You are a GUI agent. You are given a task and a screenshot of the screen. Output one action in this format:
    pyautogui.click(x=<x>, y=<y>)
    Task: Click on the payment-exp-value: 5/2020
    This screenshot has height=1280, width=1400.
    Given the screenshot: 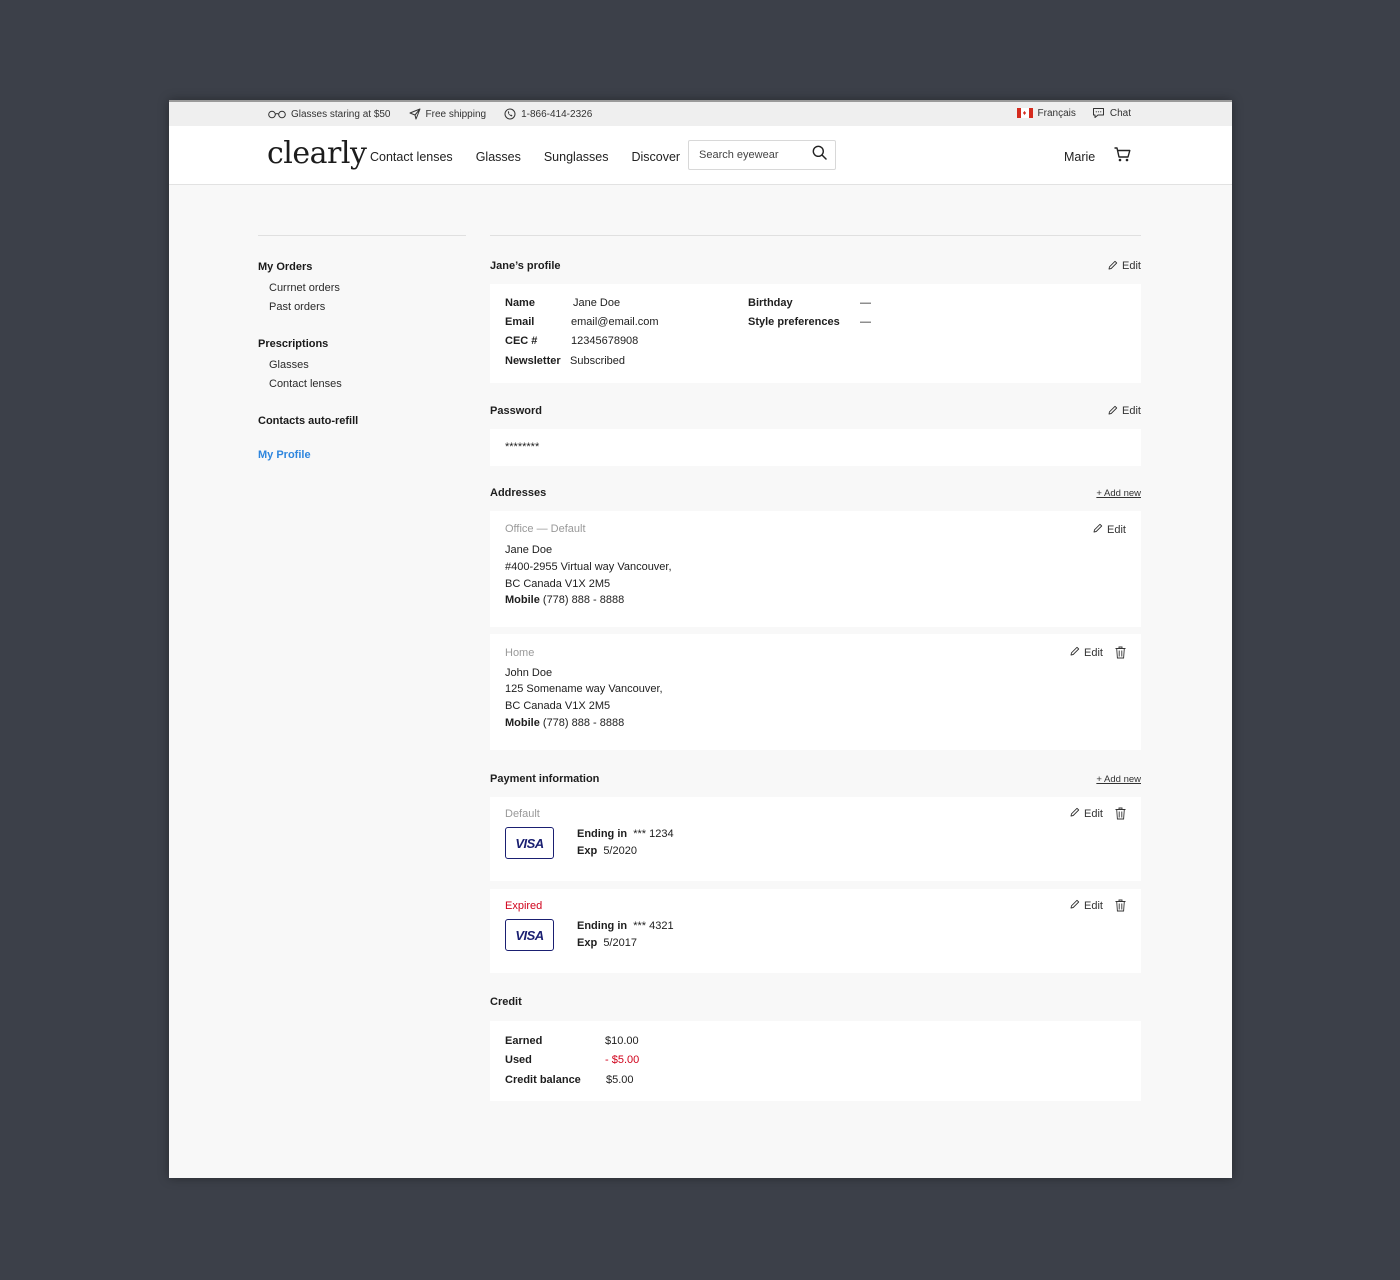 What is the action you would take?
    pyautogui.click(x=620, y=851)
    